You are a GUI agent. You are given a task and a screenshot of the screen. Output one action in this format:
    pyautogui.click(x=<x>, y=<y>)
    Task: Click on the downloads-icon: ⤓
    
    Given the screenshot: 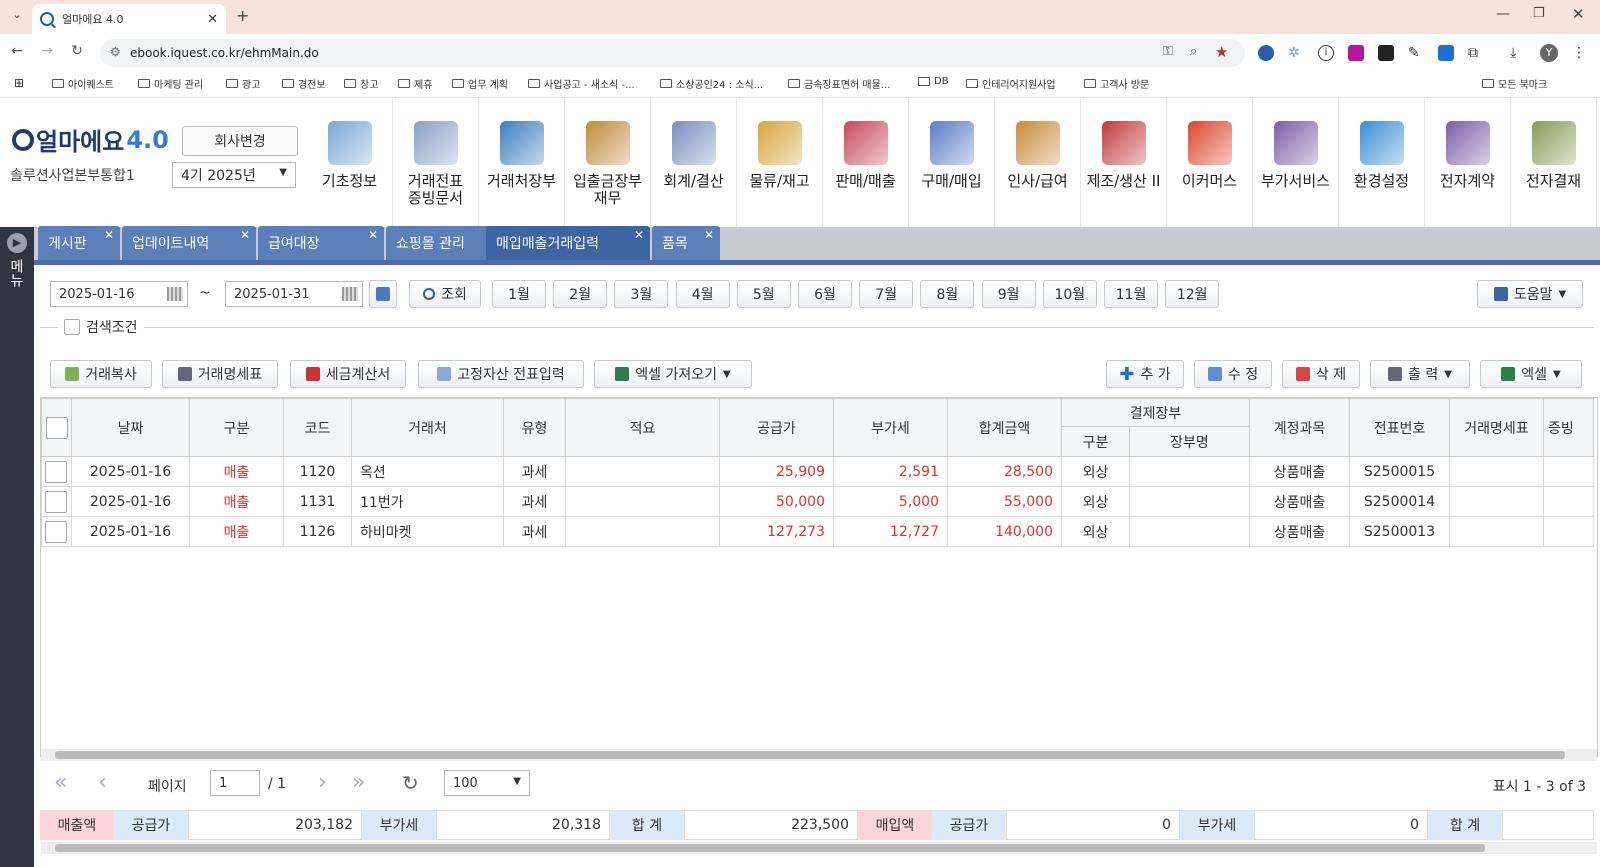 What is the action you would take?
    pyautogui.click(x=1518, y=53)
    